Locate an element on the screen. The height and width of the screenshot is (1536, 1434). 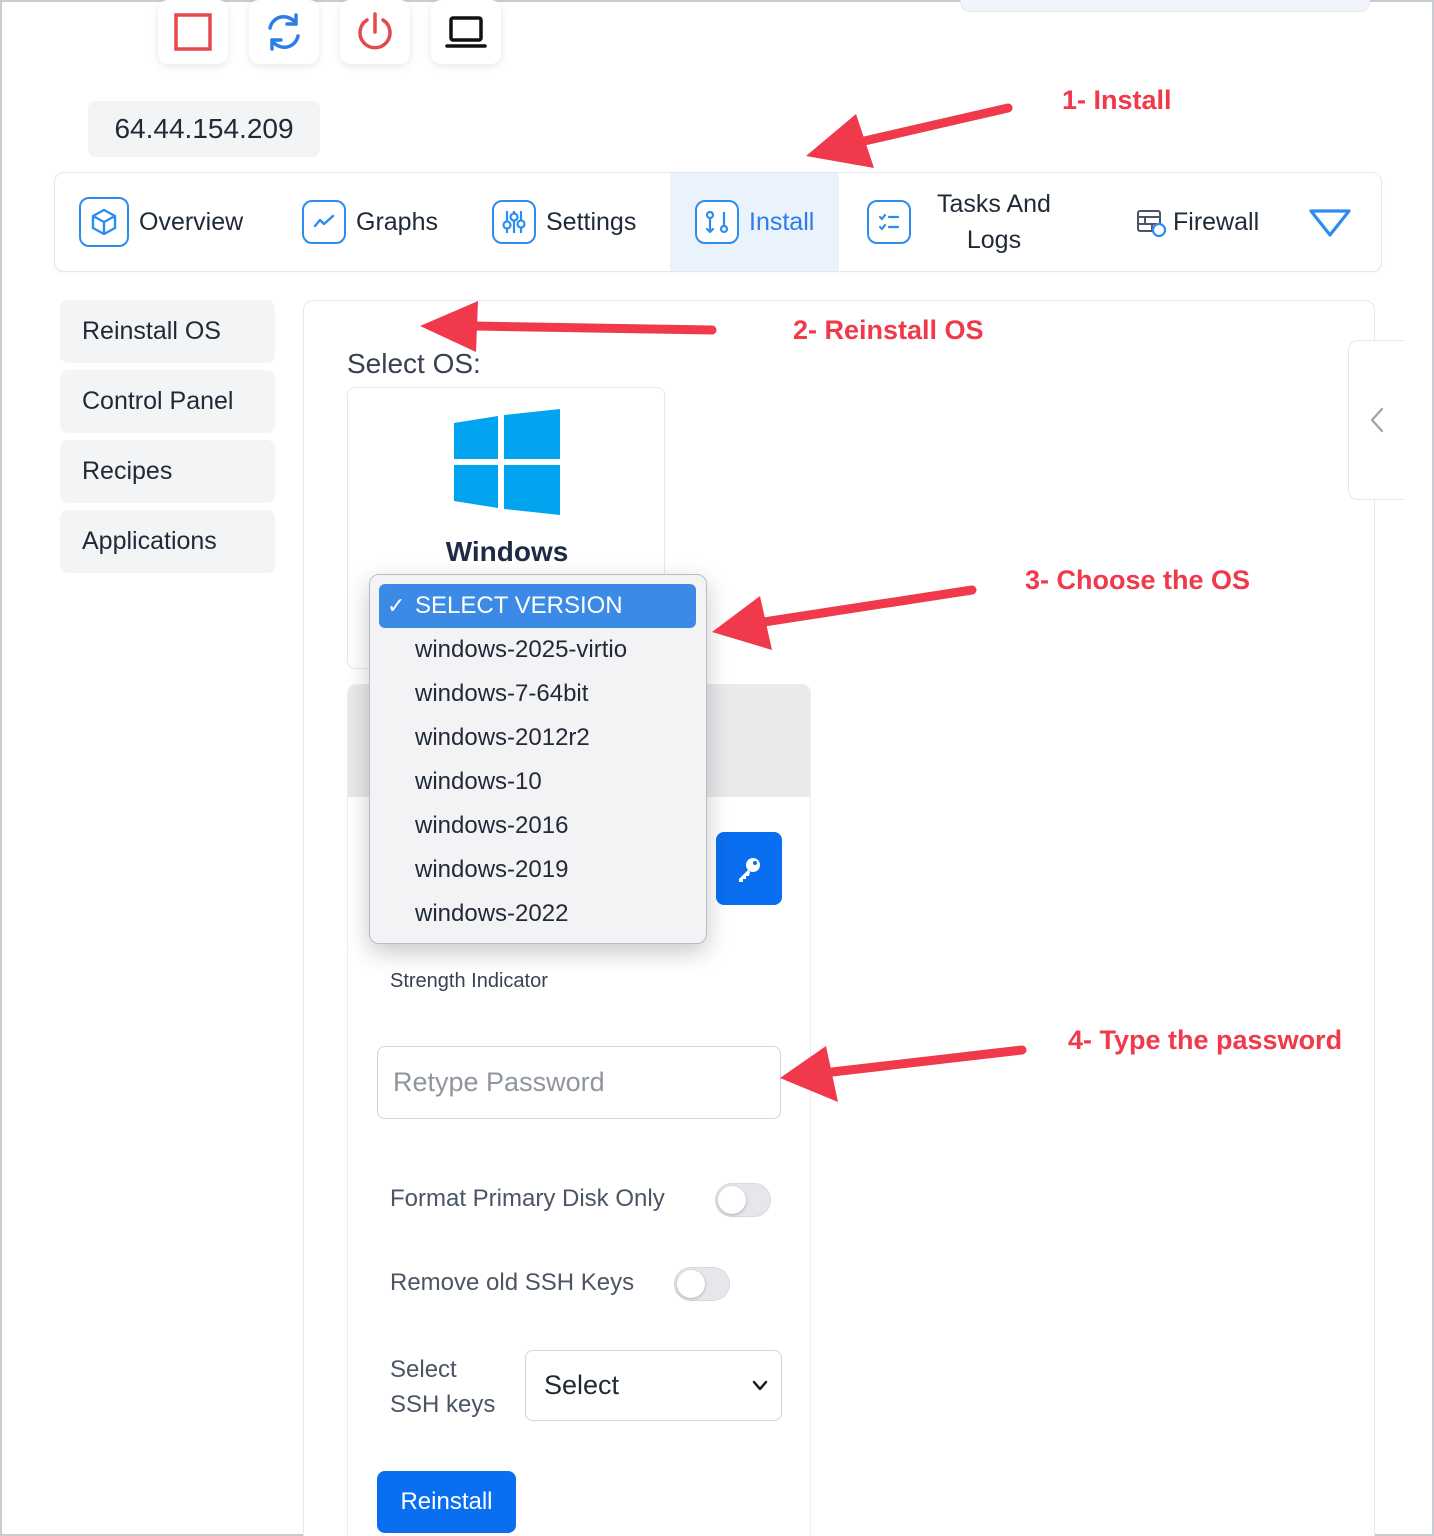
dropdown-option: windows-7-64bit is located at coordinates (538, 694).